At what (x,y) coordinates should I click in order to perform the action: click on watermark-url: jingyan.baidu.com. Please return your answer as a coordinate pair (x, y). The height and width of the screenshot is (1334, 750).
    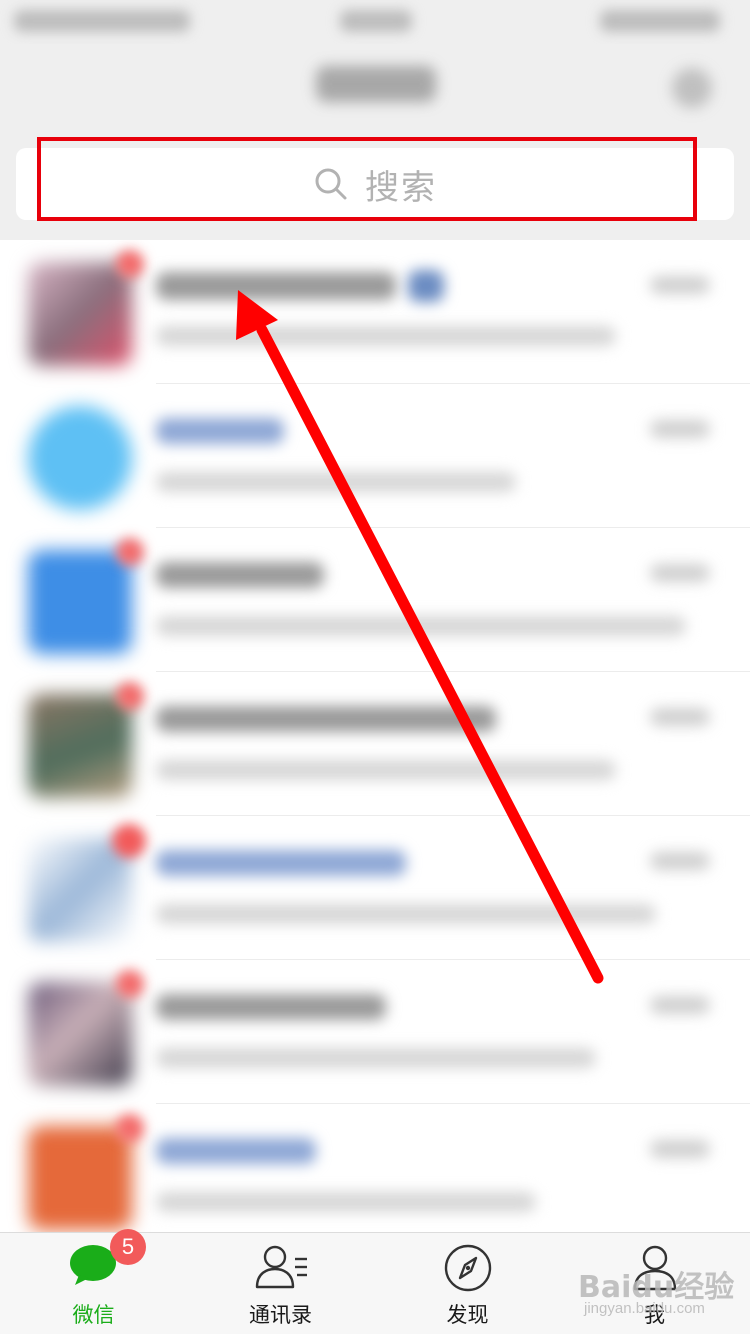
    Looking at the image, I should click on (644, 1308).